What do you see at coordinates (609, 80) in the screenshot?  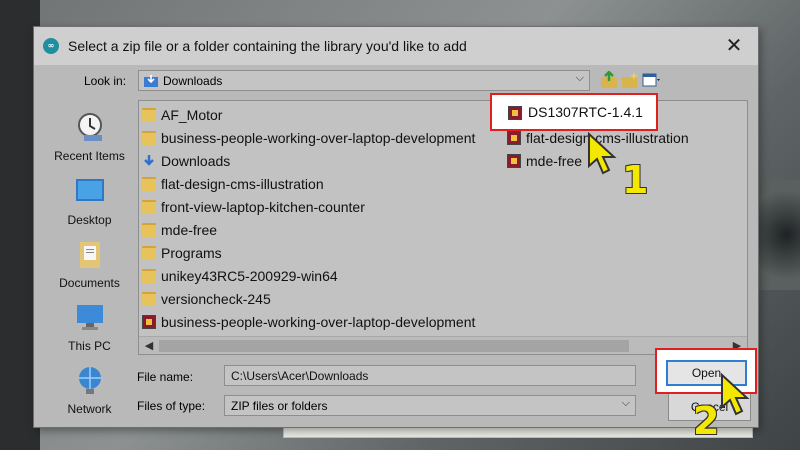 I see `up-folder-icon` at bounding box center [609, 80].